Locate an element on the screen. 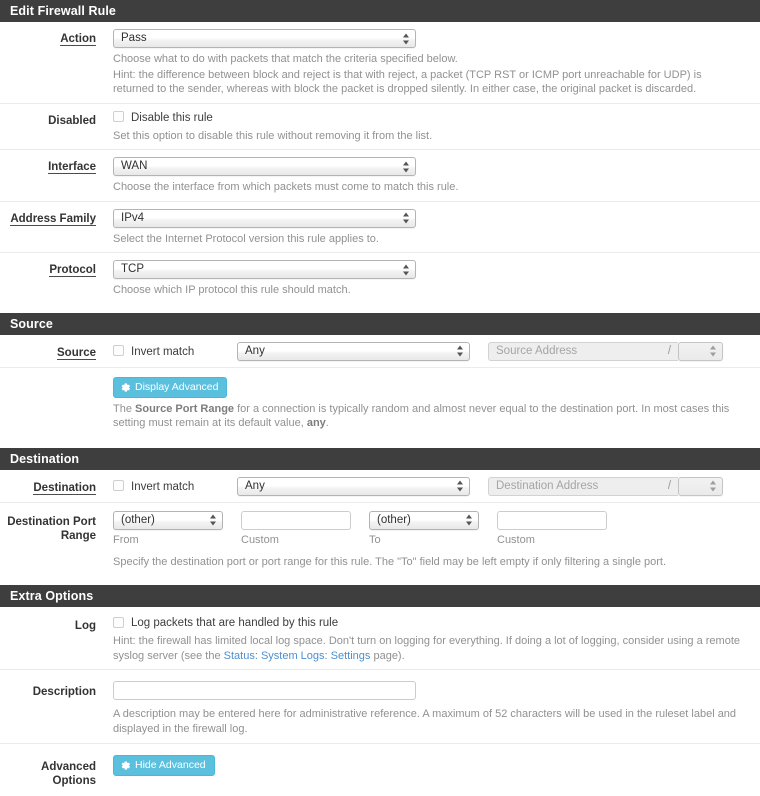  section-heading-extra-options: Extra Options is located at coordinates (380, 596).